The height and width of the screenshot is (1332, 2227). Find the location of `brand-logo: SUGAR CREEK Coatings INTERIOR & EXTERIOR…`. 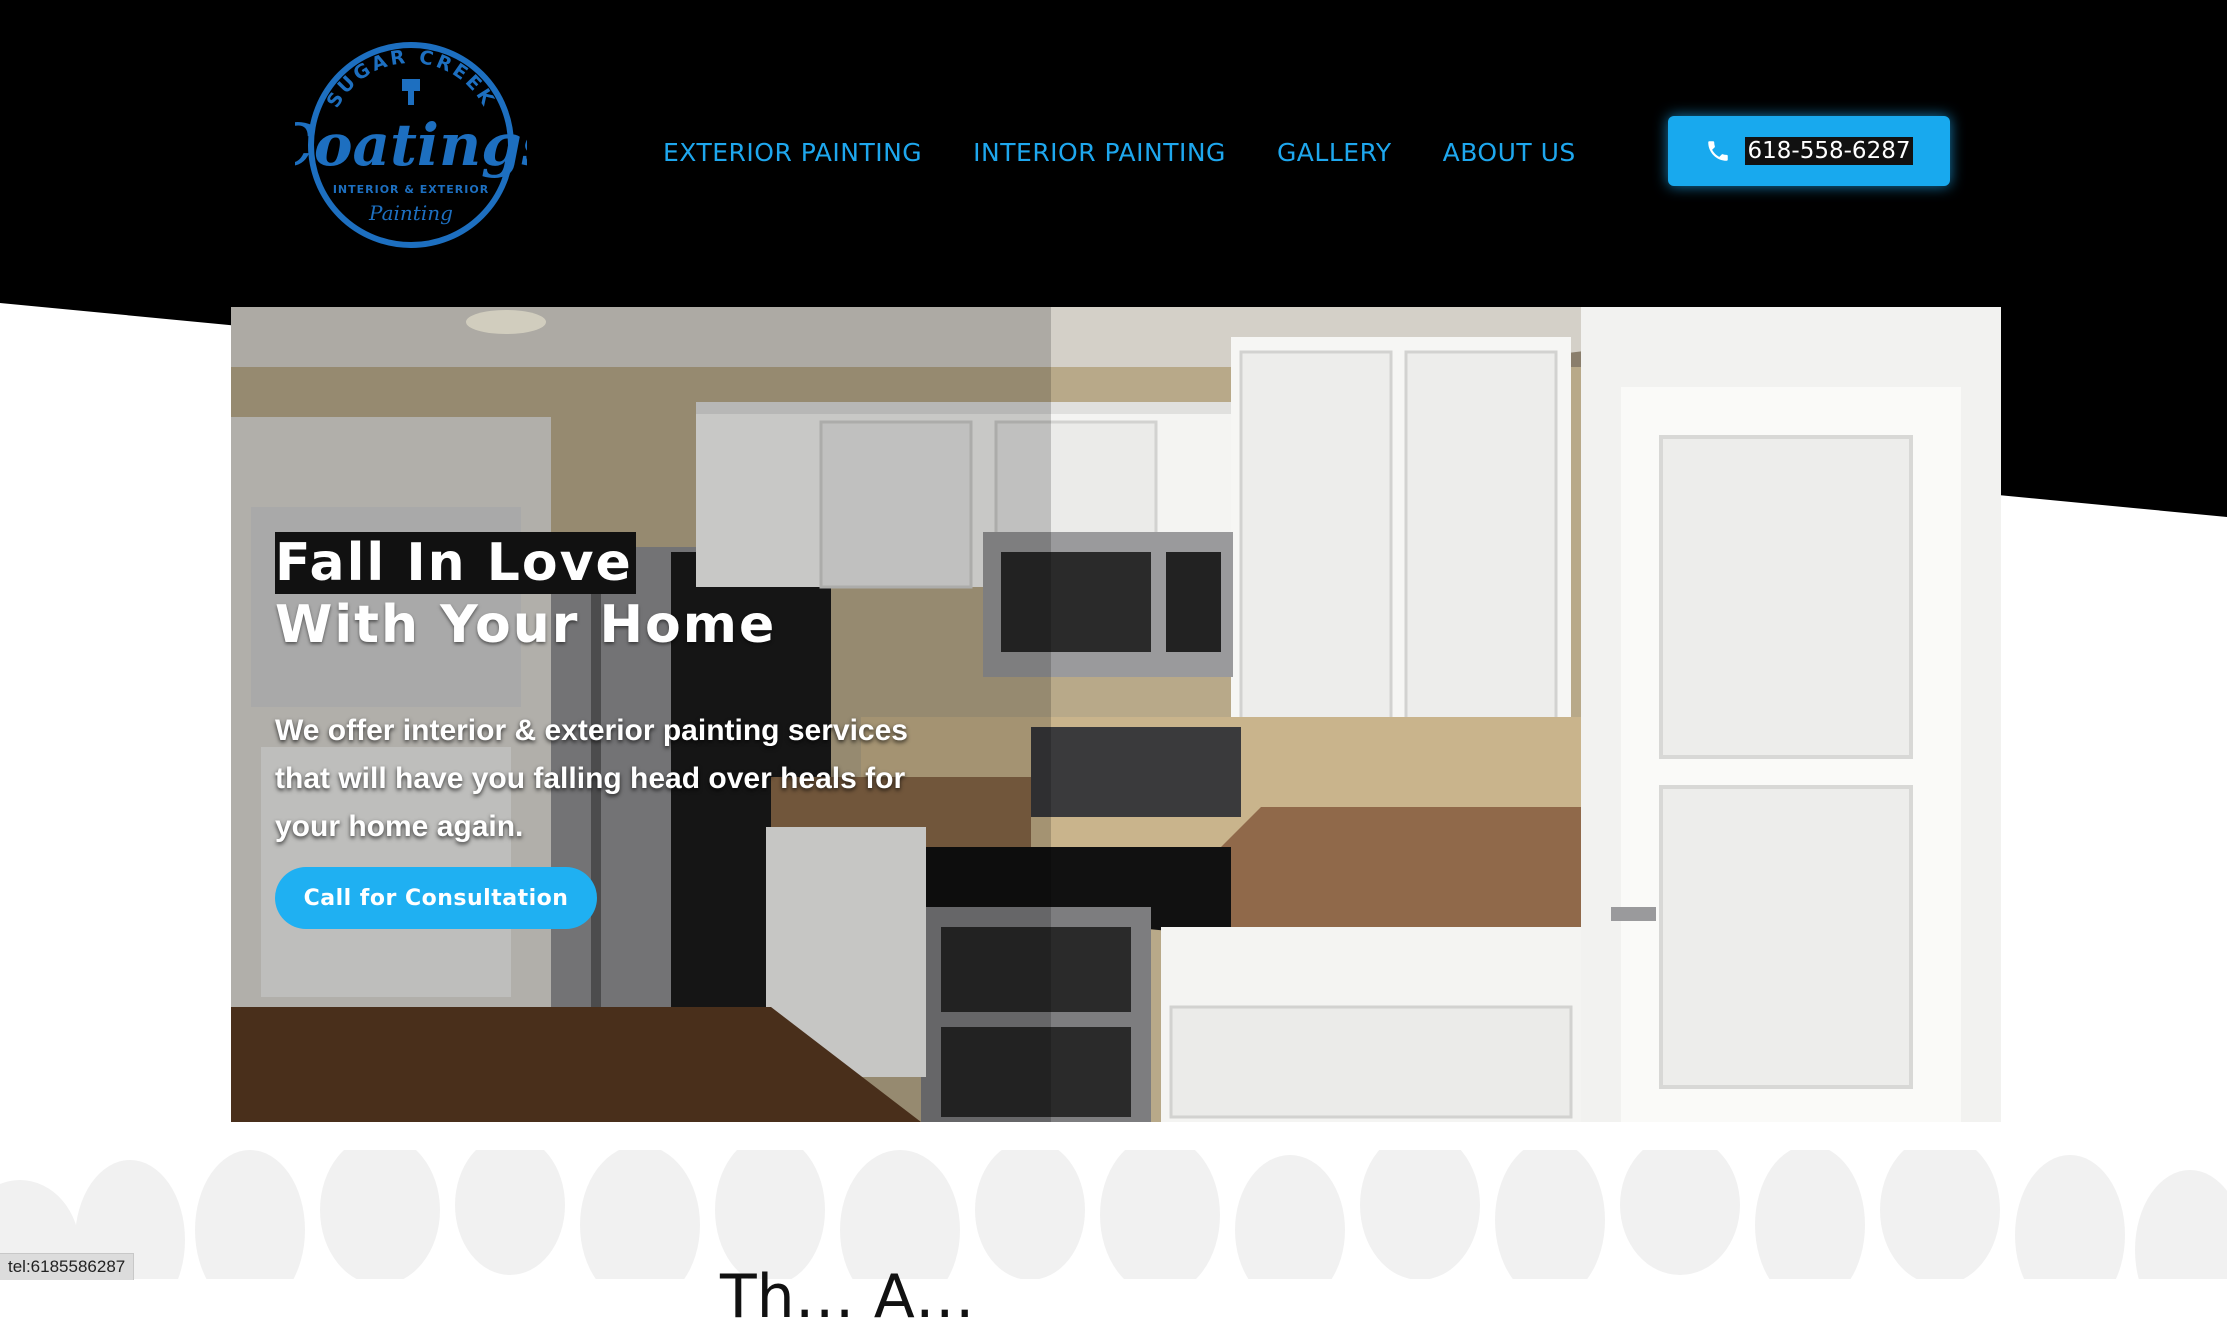

brand-logo: SUGAR CREEK Coatings INTERIOR & EXTERIOR… is located at coordinates (411, 142).